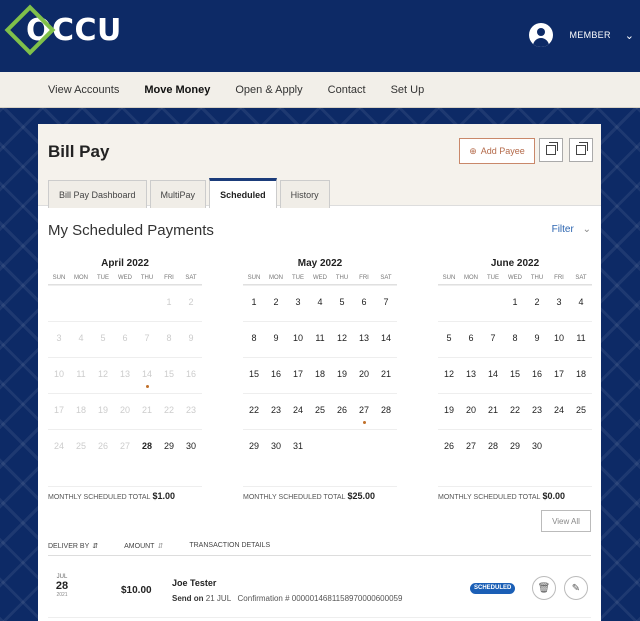 Image resolution: width=640 pixels, height=621 pixels. Describe the element at coordinates (559, 278) in the screenshot. I see `weekday-label: FRI` at that location.